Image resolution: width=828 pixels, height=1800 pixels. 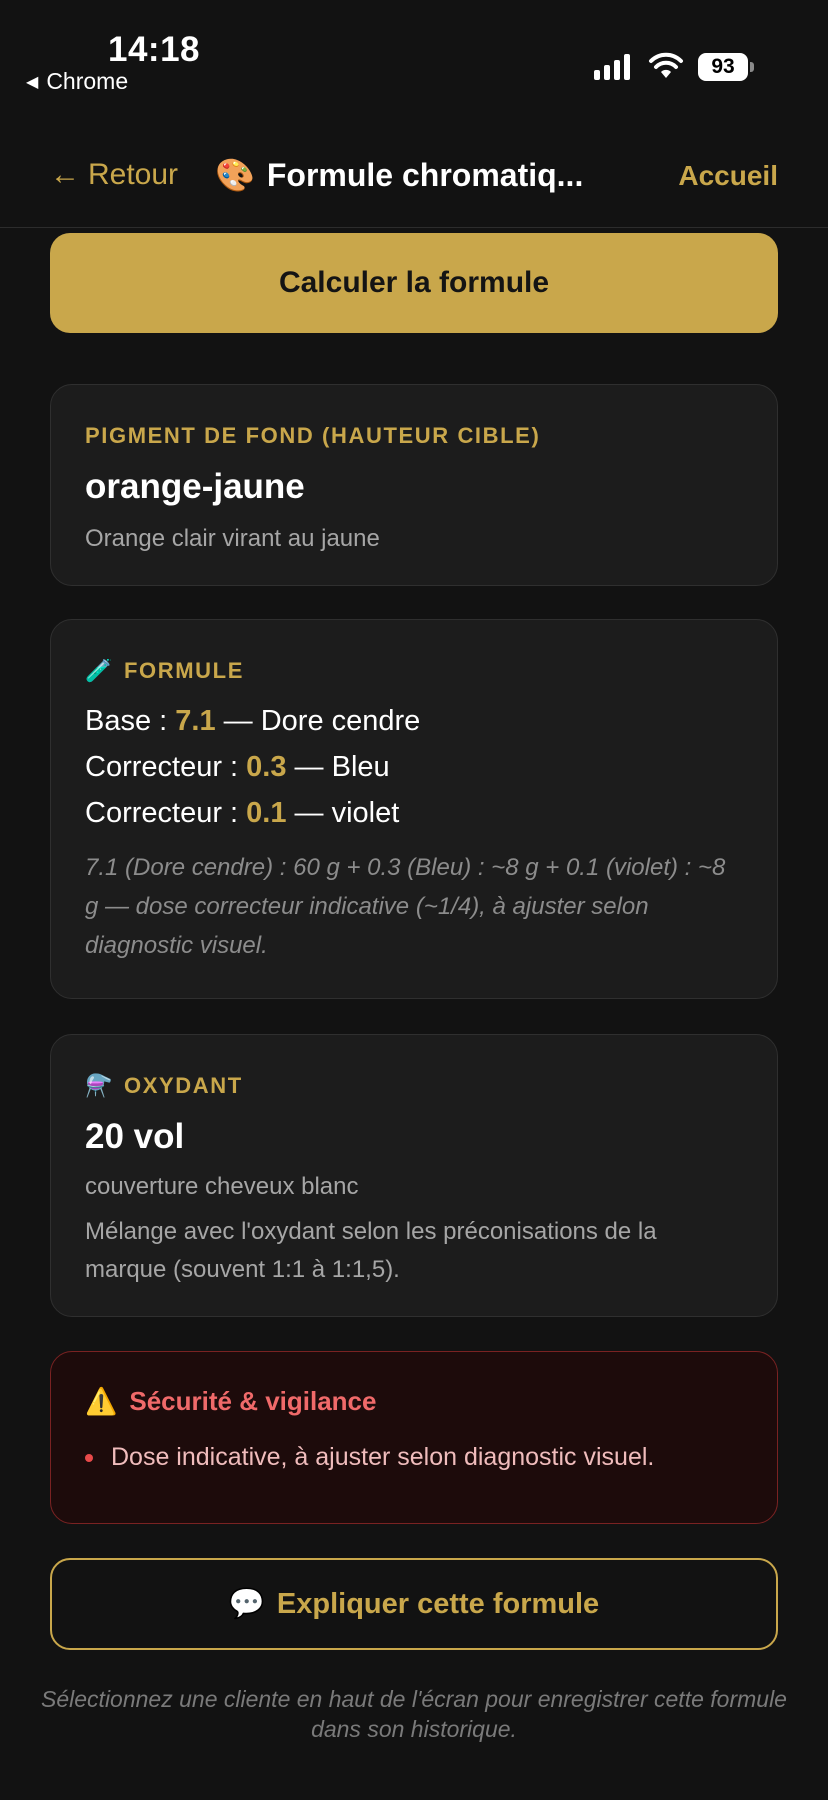 What do you see at coordinates (195, 721) in the screenshot?
I see `formula-line-value: 7.1` at bounding box center [195, 721].